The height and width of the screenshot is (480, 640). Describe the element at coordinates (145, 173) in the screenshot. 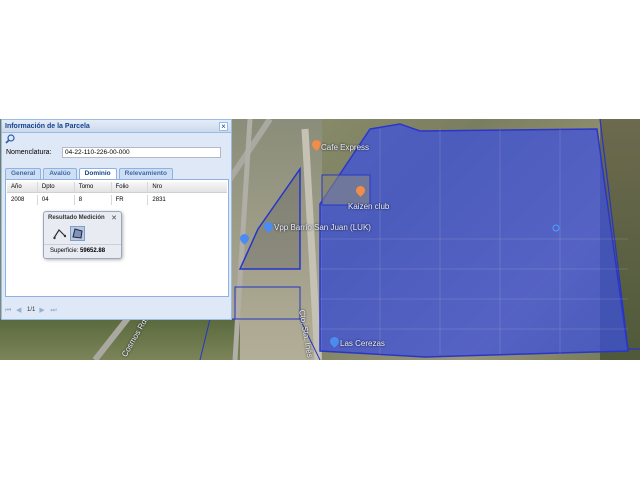

I see `tab-relevamiento: Relevamiento` at that location.